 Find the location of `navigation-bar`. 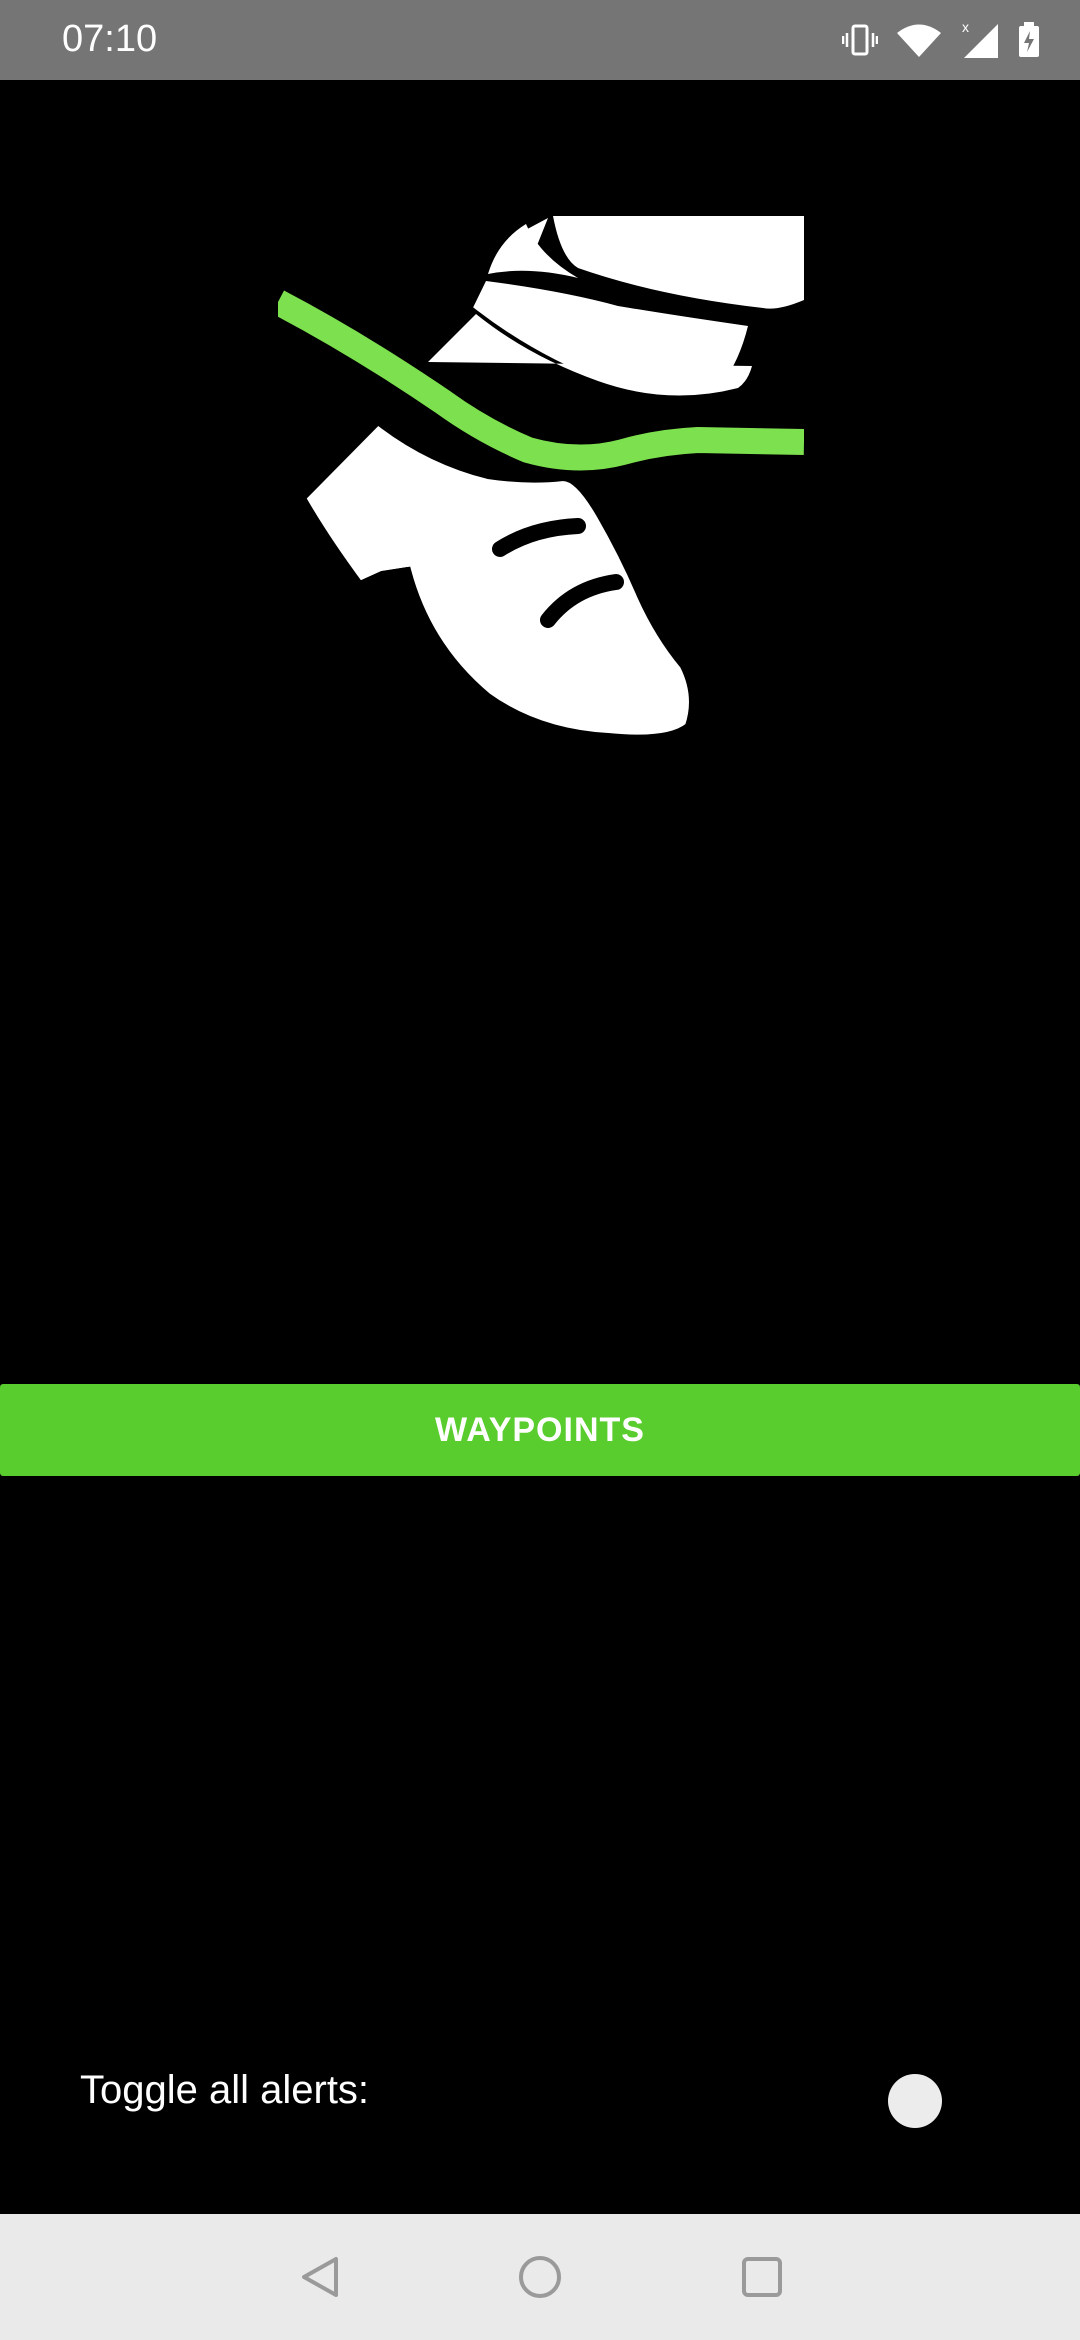

navigation-bar is located at coordinates (540, 2277).